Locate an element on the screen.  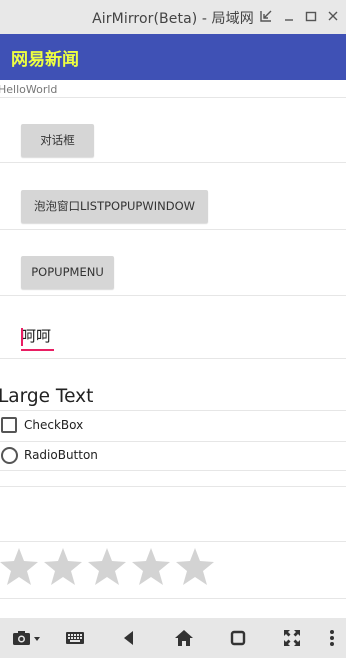
checkbox is located at coordinates (9, 425).